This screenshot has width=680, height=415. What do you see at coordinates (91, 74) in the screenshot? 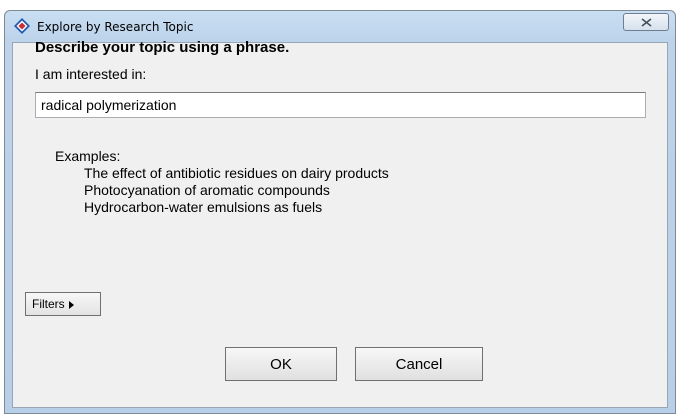
I see `topic-label: I am interested in:` at bounding box center [91, 74].